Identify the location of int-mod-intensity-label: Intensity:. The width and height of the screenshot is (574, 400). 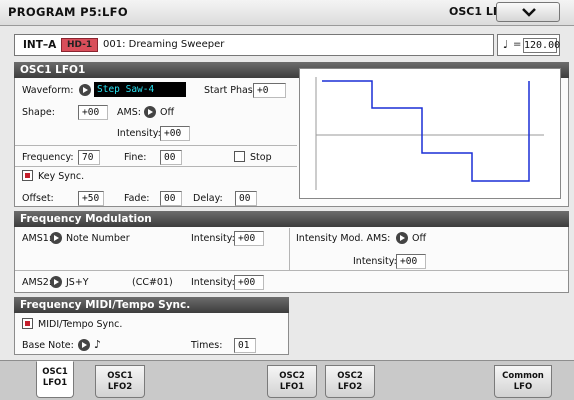
(375, 261).